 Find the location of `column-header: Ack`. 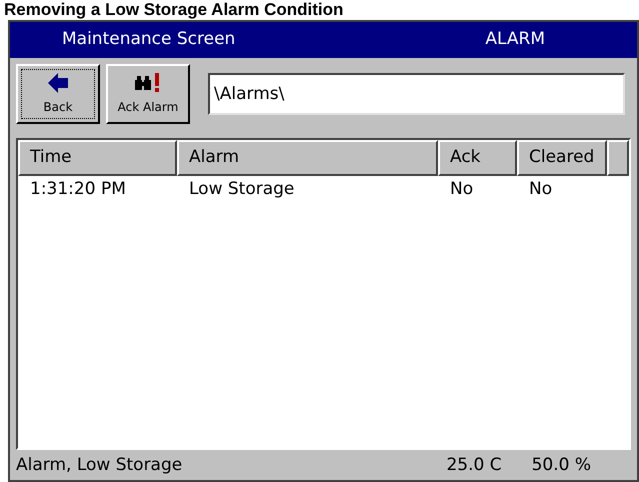

column-header: Ack is located at coordinates (477, 158).